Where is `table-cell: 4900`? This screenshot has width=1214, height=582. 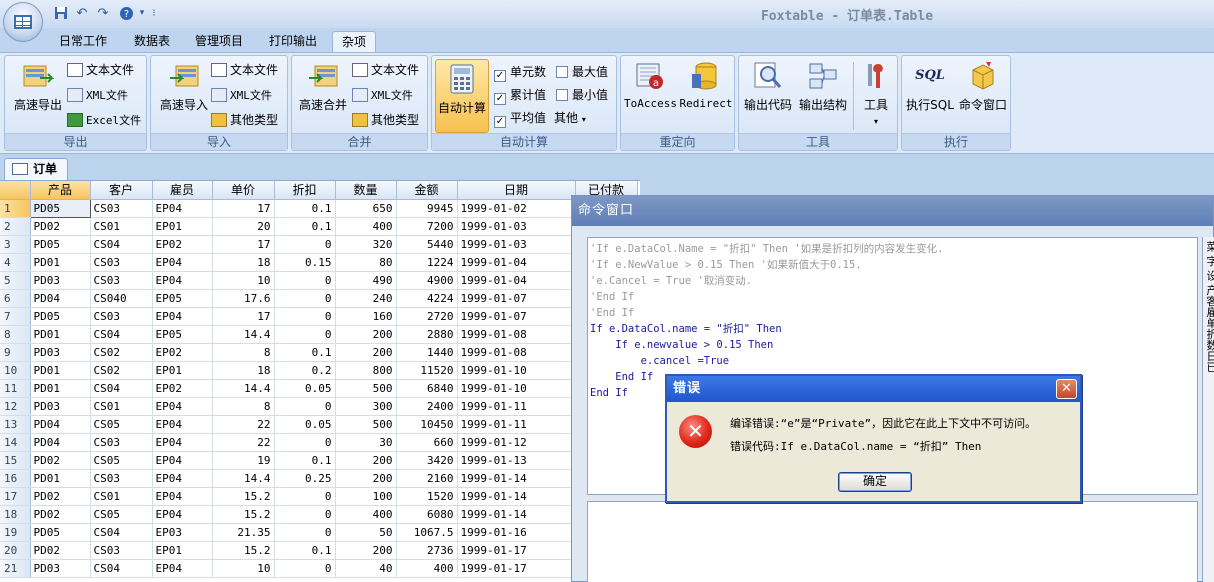 table-cell: 4900 is located at coordinates (427, 280).